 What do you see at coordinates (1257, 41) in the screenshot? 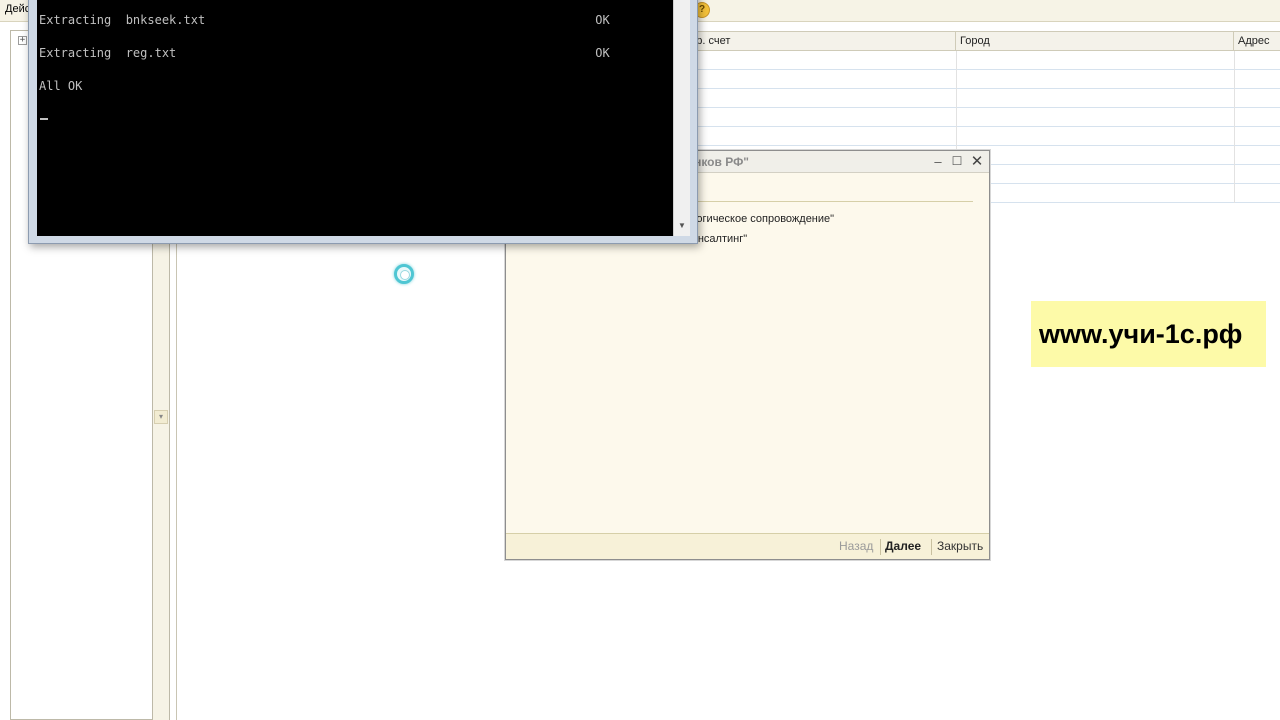
I see `column-header-address: Адрес` at bounding box center [1257, 41].